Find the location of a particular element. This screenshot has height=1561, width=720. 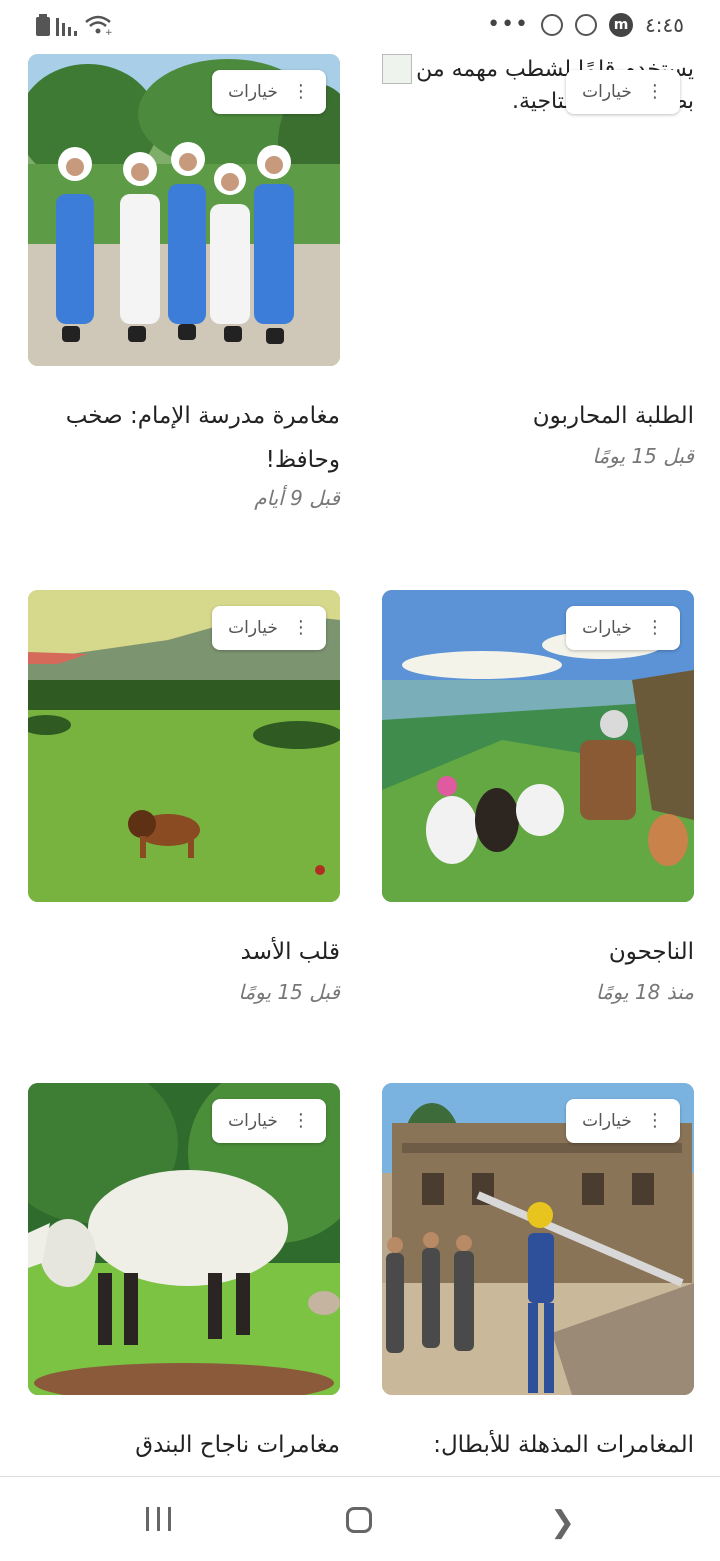

story-title: الناجحون is located at coordinates (538, 952).